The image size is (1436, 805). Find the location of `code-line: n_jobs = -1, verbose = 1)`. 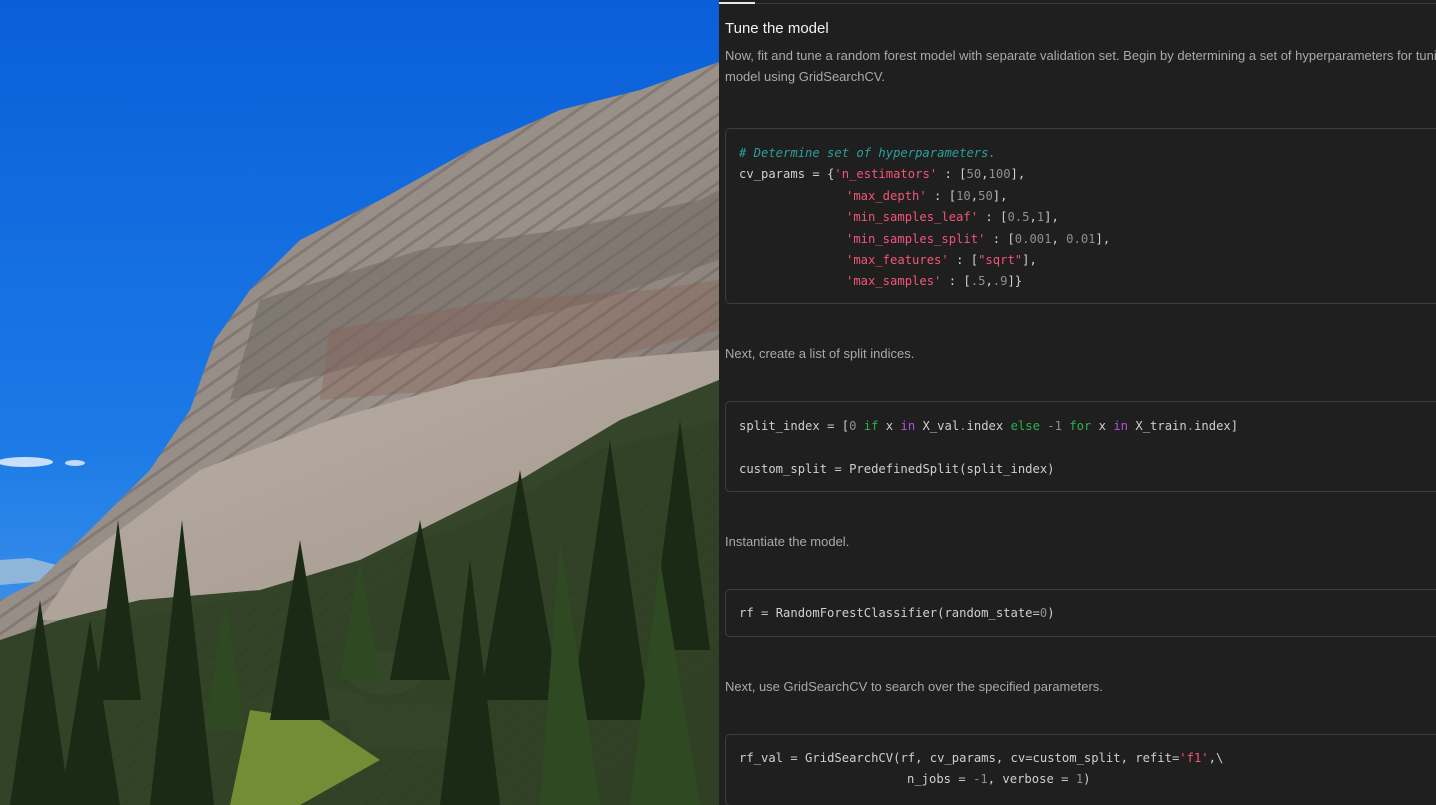

code-line: n_jobs = -1, verbose = 1) is located at coordinates (999, 779).